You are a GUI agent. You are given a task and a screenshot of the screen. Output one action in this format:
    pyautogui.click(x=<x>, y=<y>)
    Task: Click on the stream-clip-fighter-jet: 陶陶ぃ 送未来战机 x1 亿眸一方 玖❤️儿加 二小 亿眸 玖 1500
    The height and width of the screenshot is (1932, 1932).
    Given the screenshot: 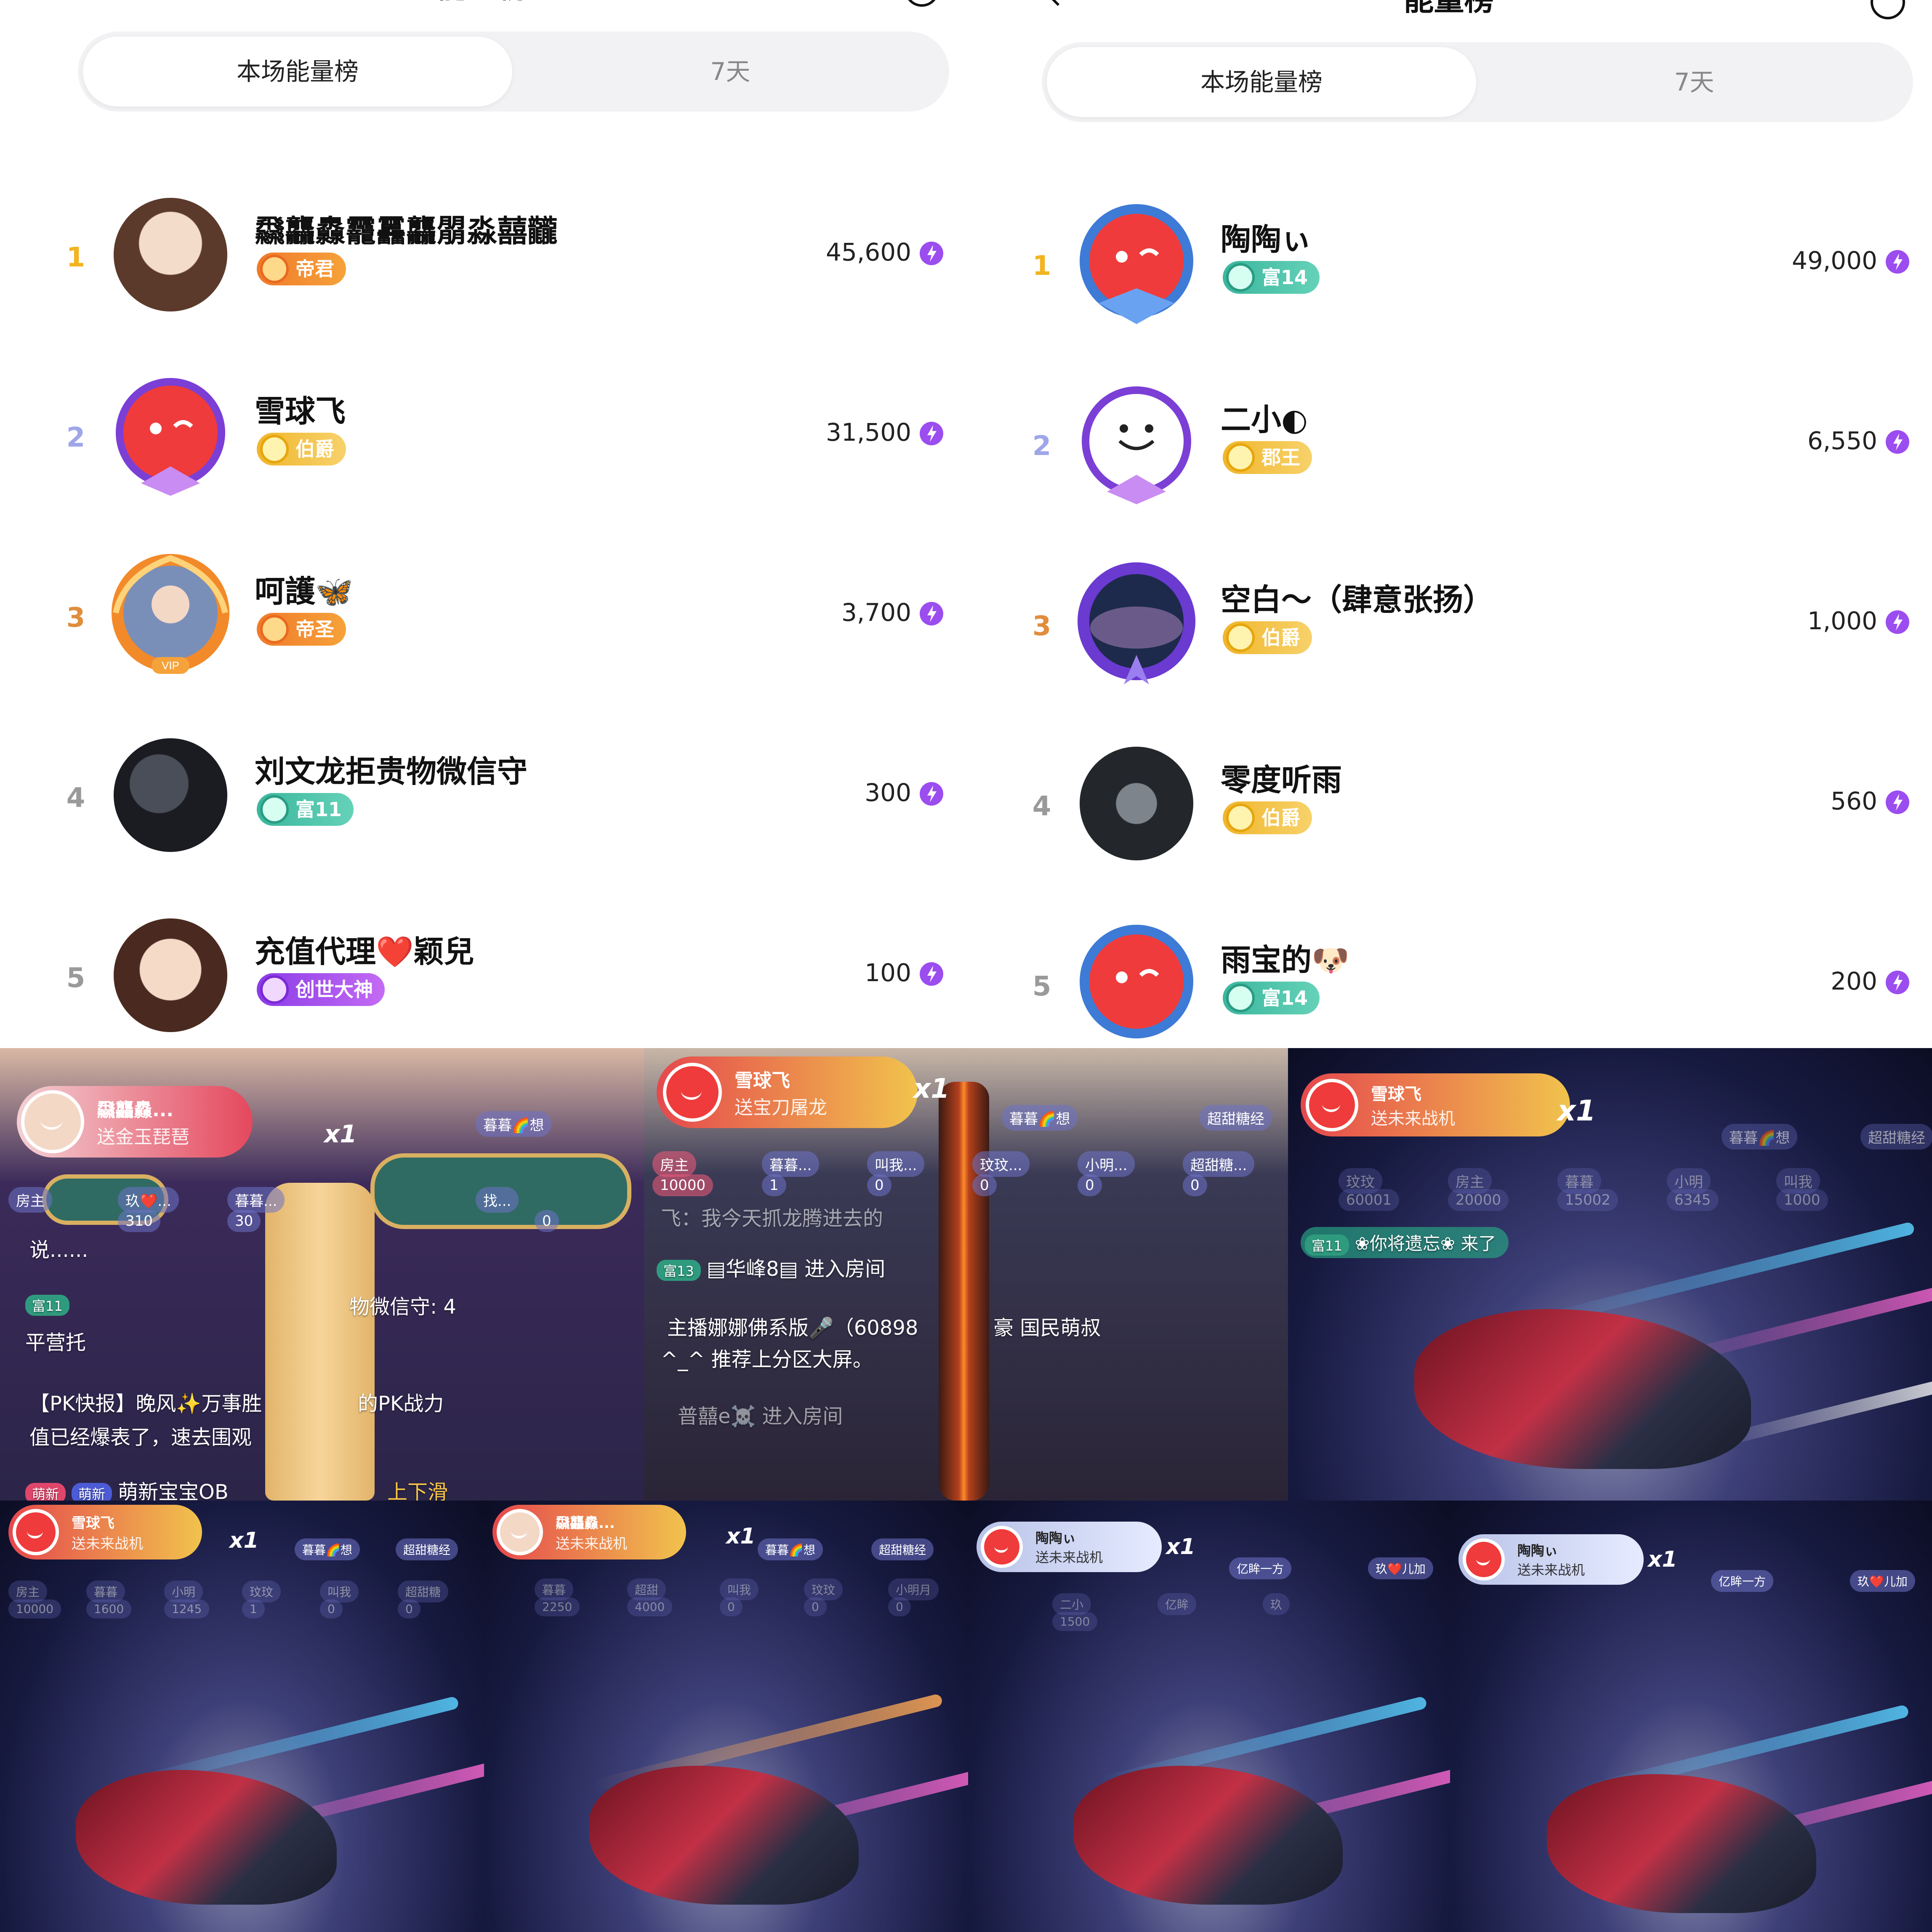 What is the action you would take?
    pyautogui.click(x=1209, y=1717)
    